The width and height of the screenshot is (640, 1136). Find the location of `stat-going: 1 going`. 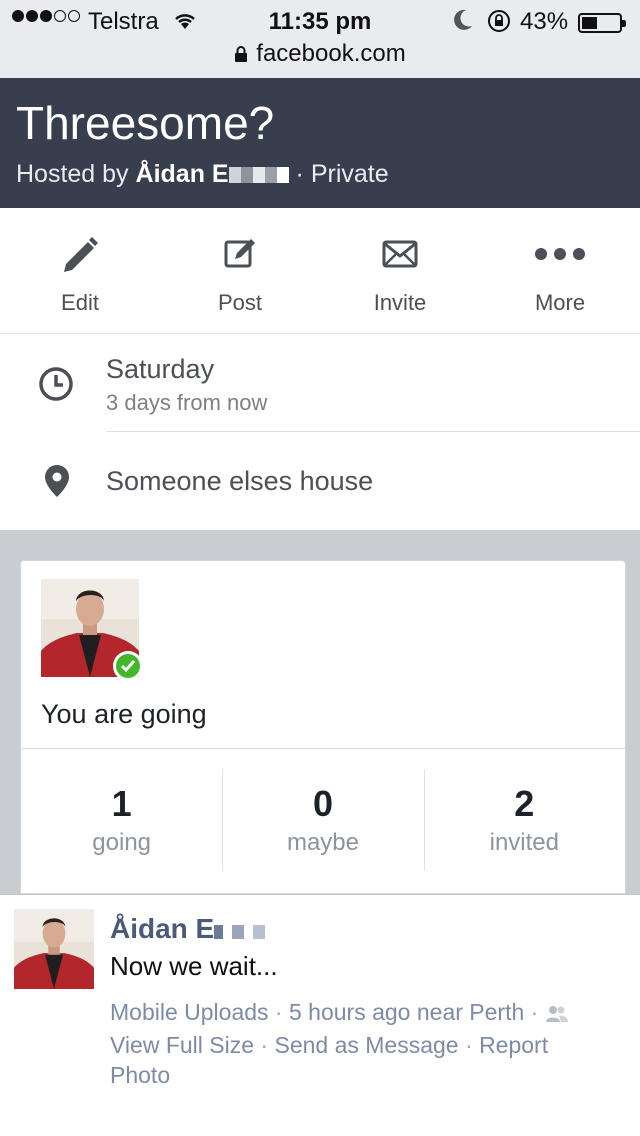

stat-going: 1 going is located at coordinates (121, 820).